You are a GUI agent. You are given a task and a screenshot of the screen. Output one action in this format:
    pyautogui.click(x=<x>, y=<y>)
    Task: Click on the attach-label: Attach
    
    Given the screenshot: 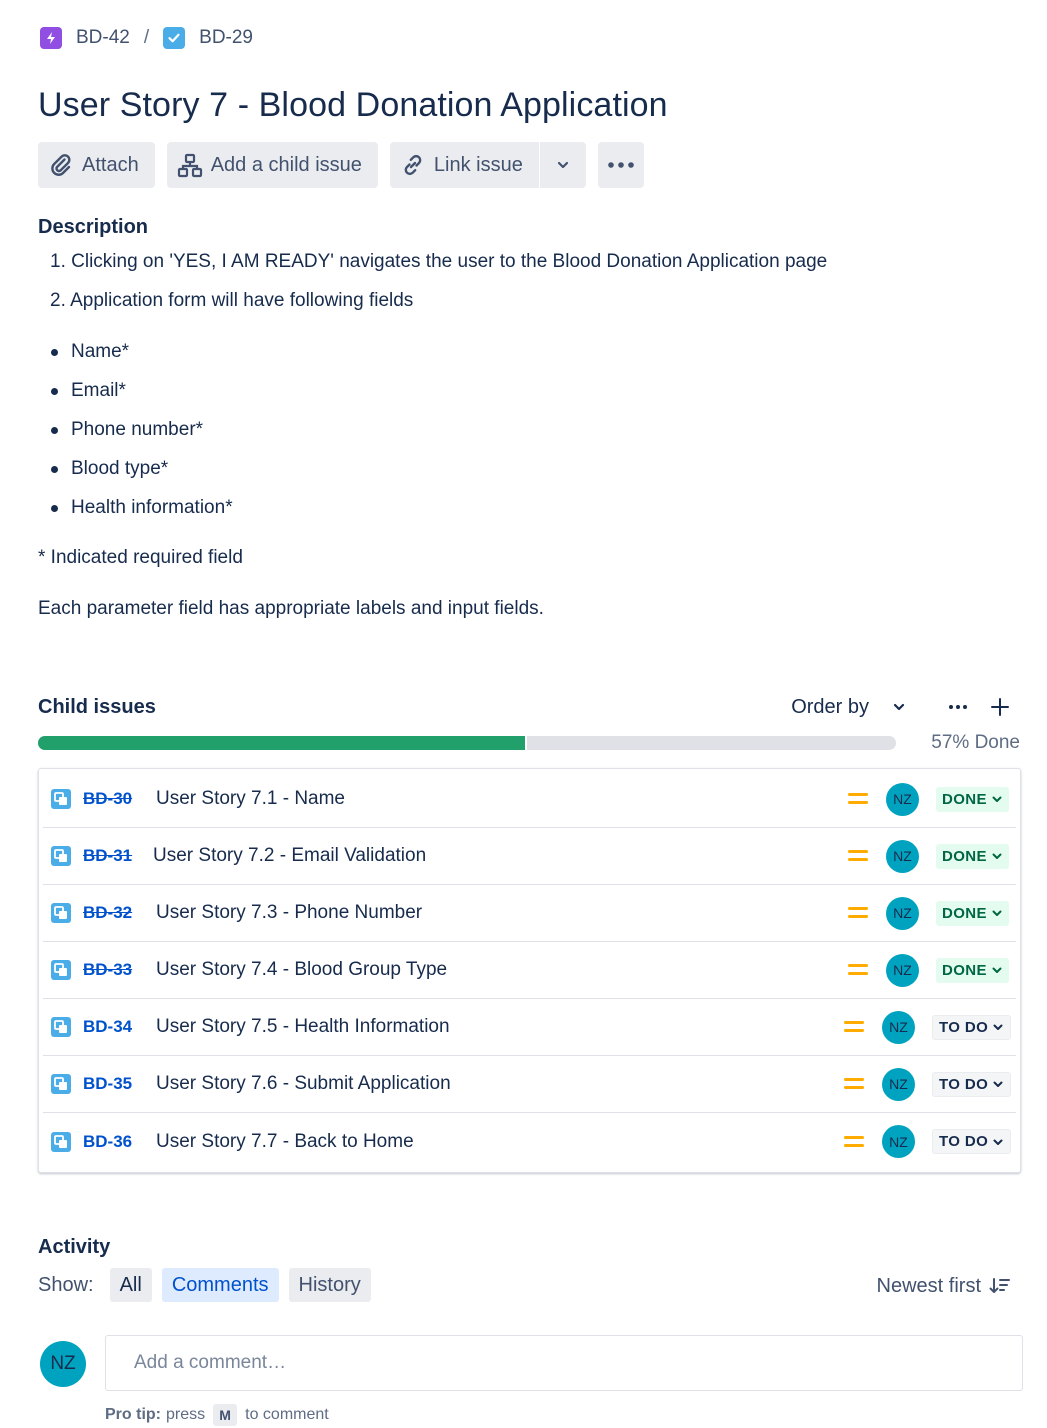 What is the action you would take?
    pyautogui.click(x=110, y=164)
    